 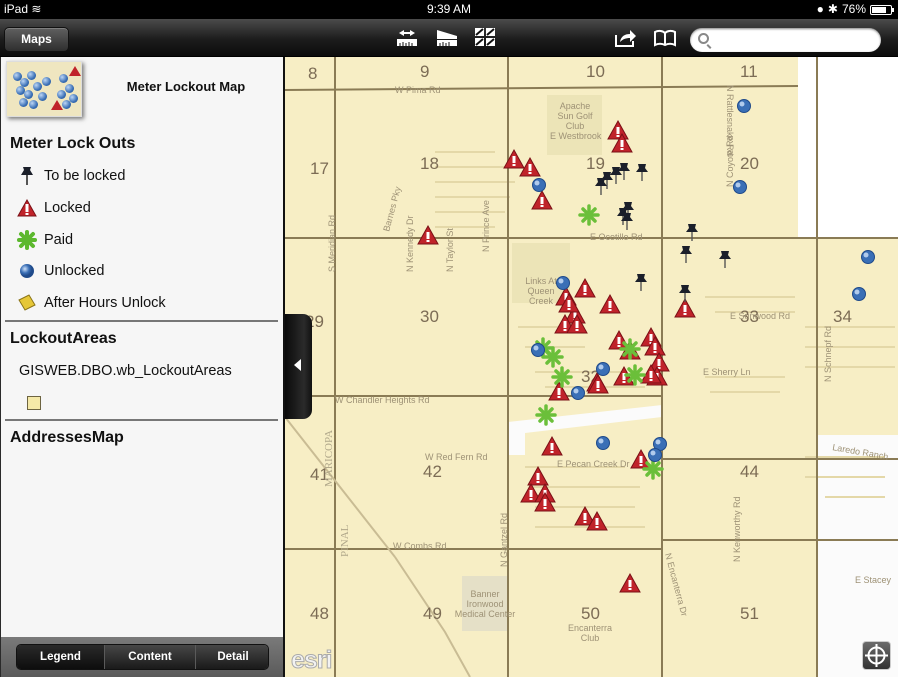 What do you see at coordinates (590, 628) in the screenshot?
I see `place-label: Encanterra` at bounding box center [590, 628].